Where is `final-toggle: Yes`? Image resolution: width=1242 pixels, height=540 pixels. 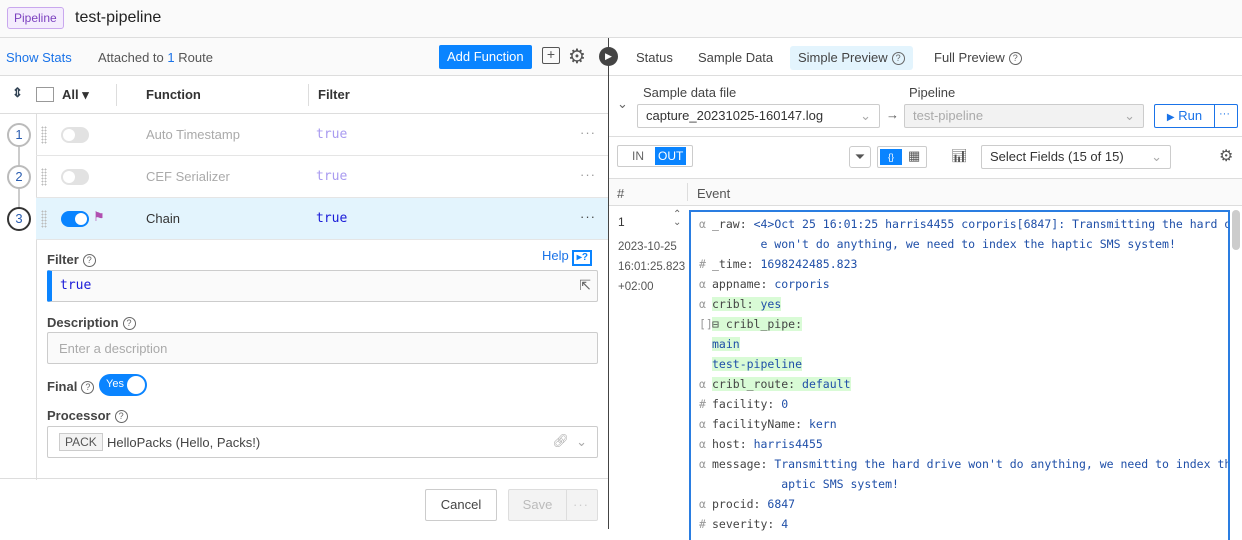 final-toggle: Yes is located at coordinates (123, 385).